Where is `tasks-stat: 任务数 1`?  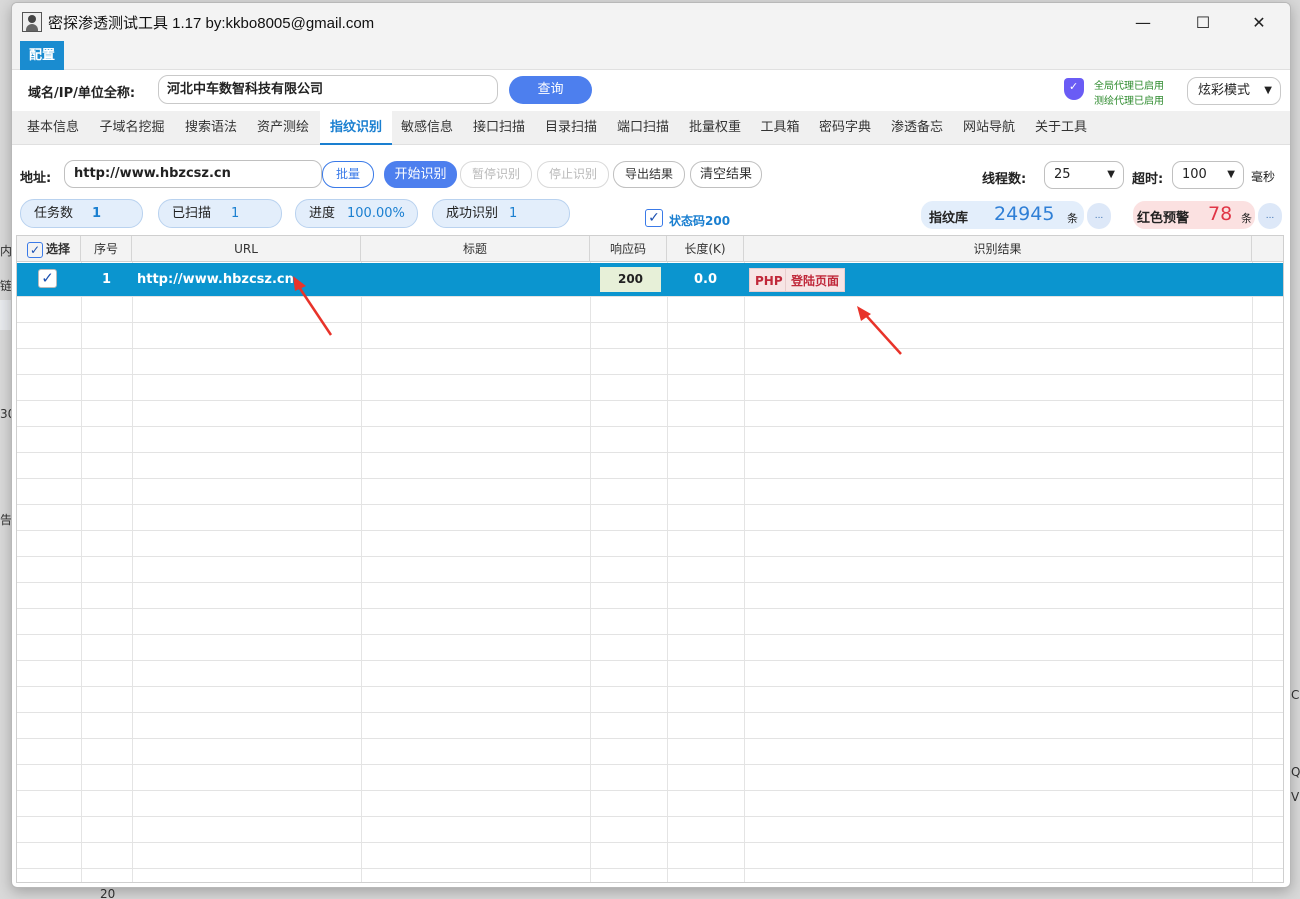
tasks-stat: 任务数 1 is located at coordinates (81, 213).